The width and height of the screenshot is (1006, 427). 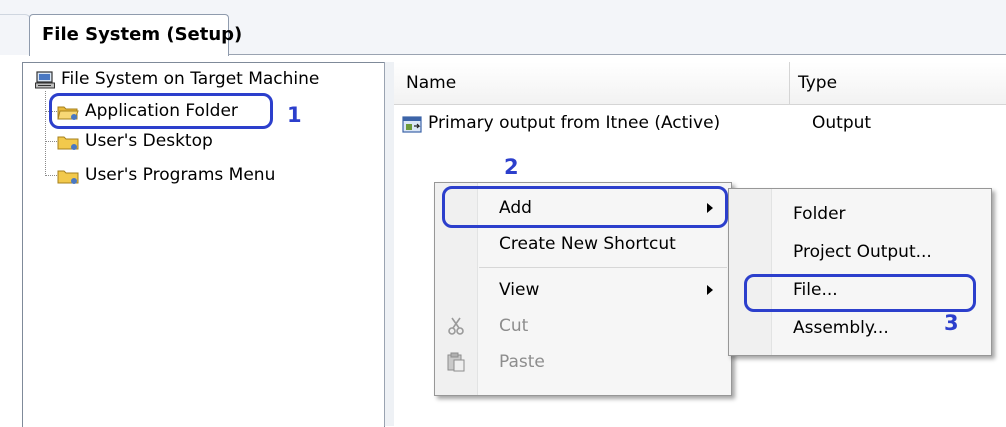 What do you see at coordinates (15, 34) in the screenshot?
I see `tab-strip-edge` at bounding box center [15, 34].